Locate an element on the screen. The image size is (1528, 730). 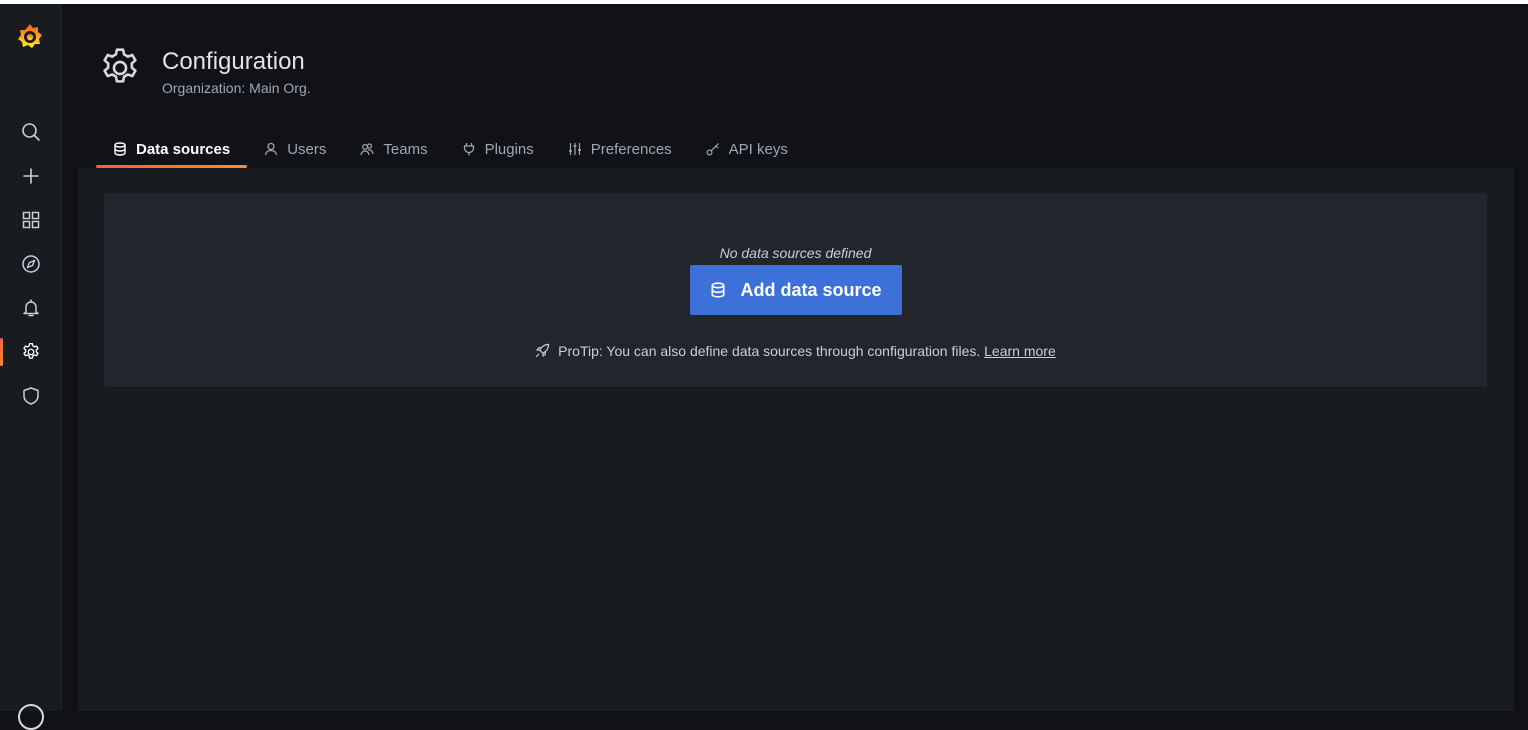
bell-icon is located at coordinates (31, 308).